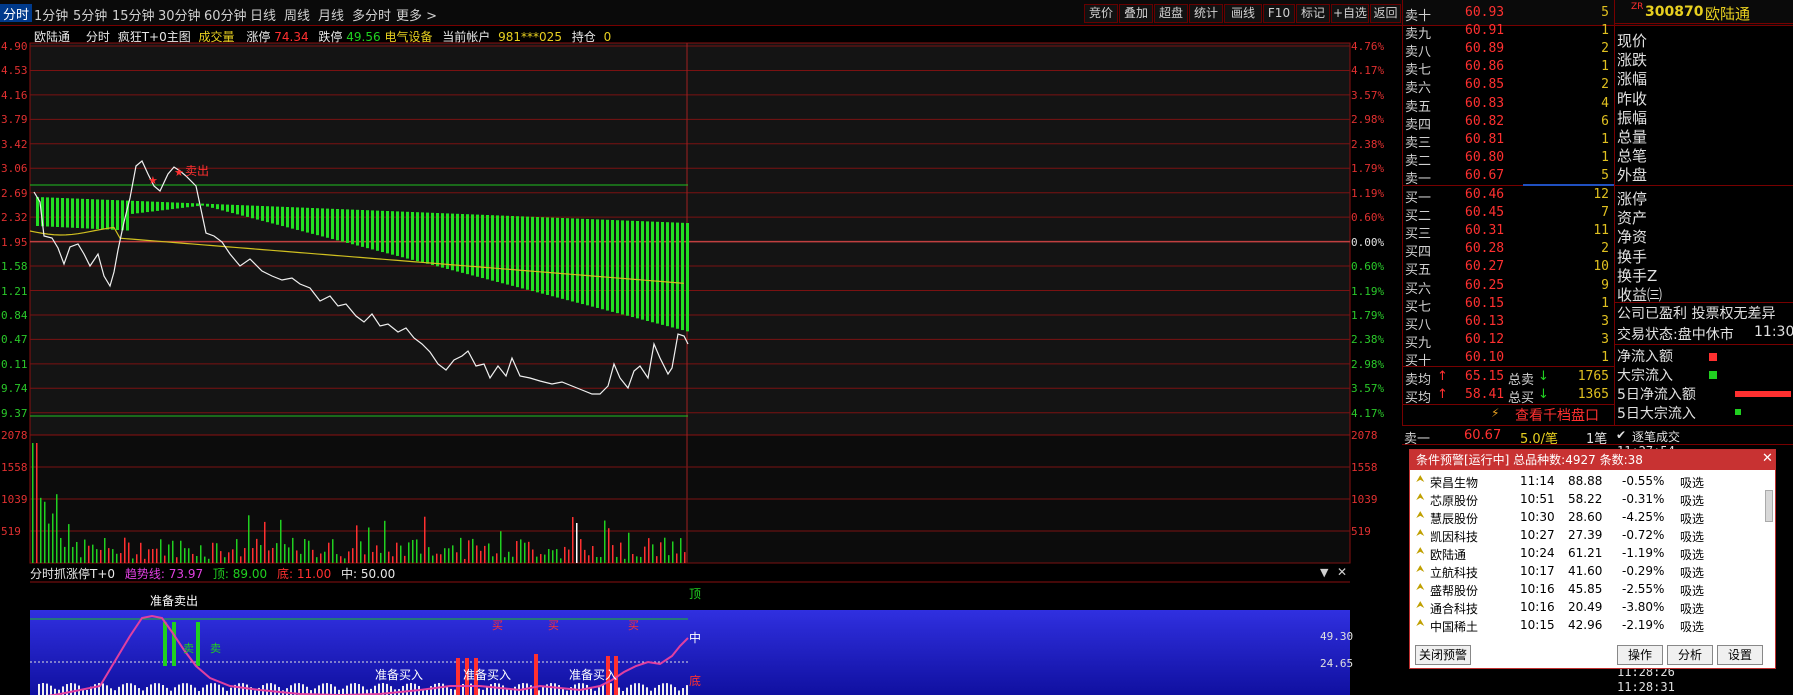 Image resolution: width=1793 pixels, height=695 pixels. What do you see at coordinates (1621, 435) in the screenshot?
I see `tick-detail-icon: ✔` at bounding box center [1621, 435].